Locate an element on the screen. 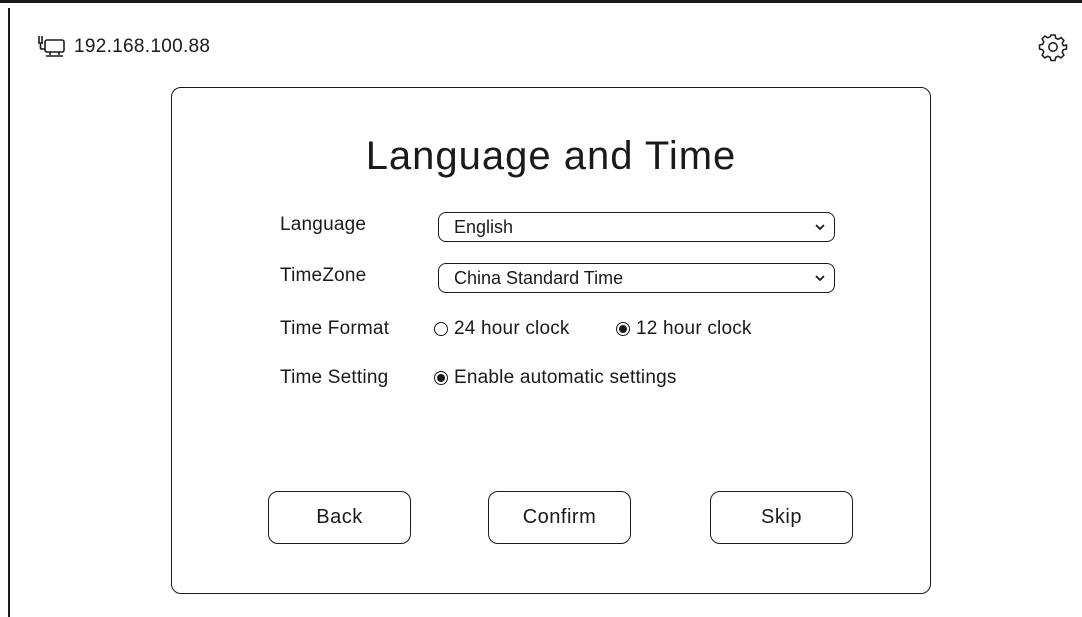  back-button: Back is located at coordinates (339, 517).